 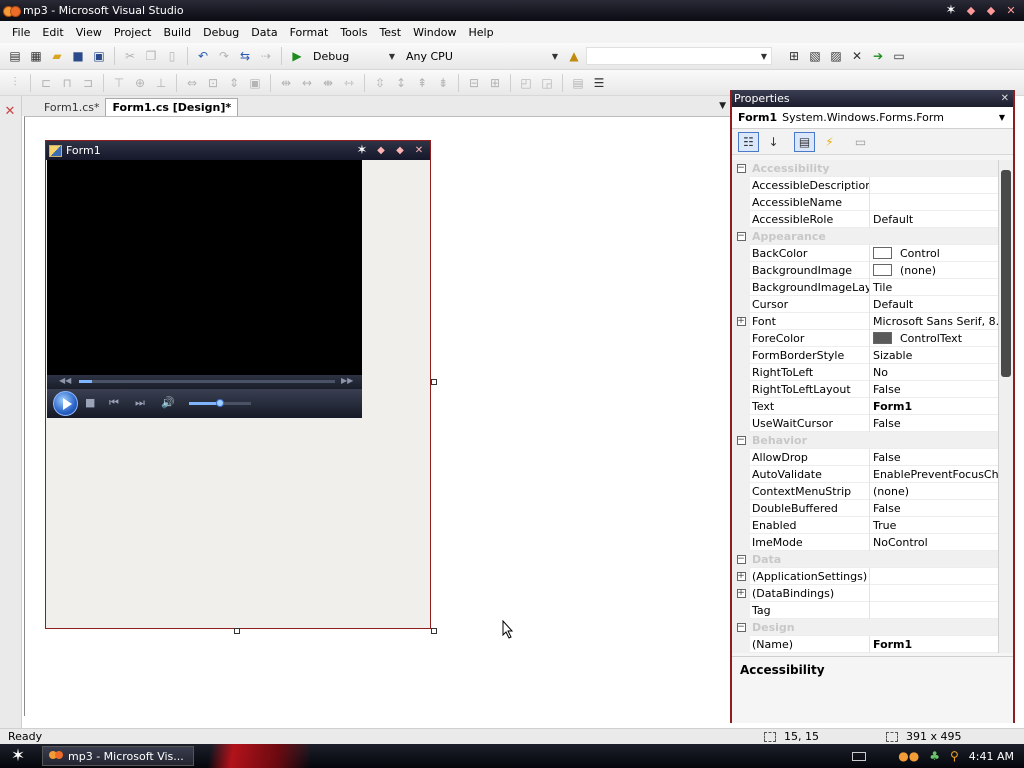 What do you see at coordinates (865, 610) in the screenshot?
I see `property-row: Tag` at bounding box center [865, 610].